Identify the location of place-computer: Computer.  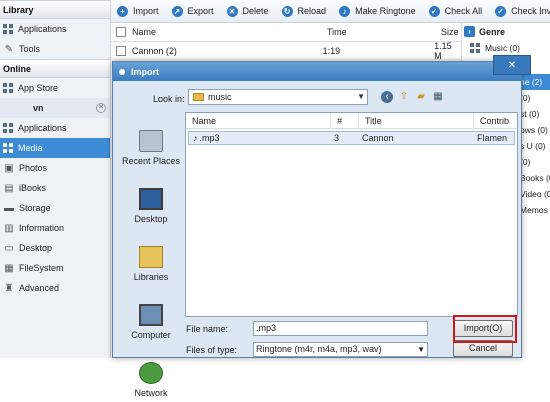
(151, 315).